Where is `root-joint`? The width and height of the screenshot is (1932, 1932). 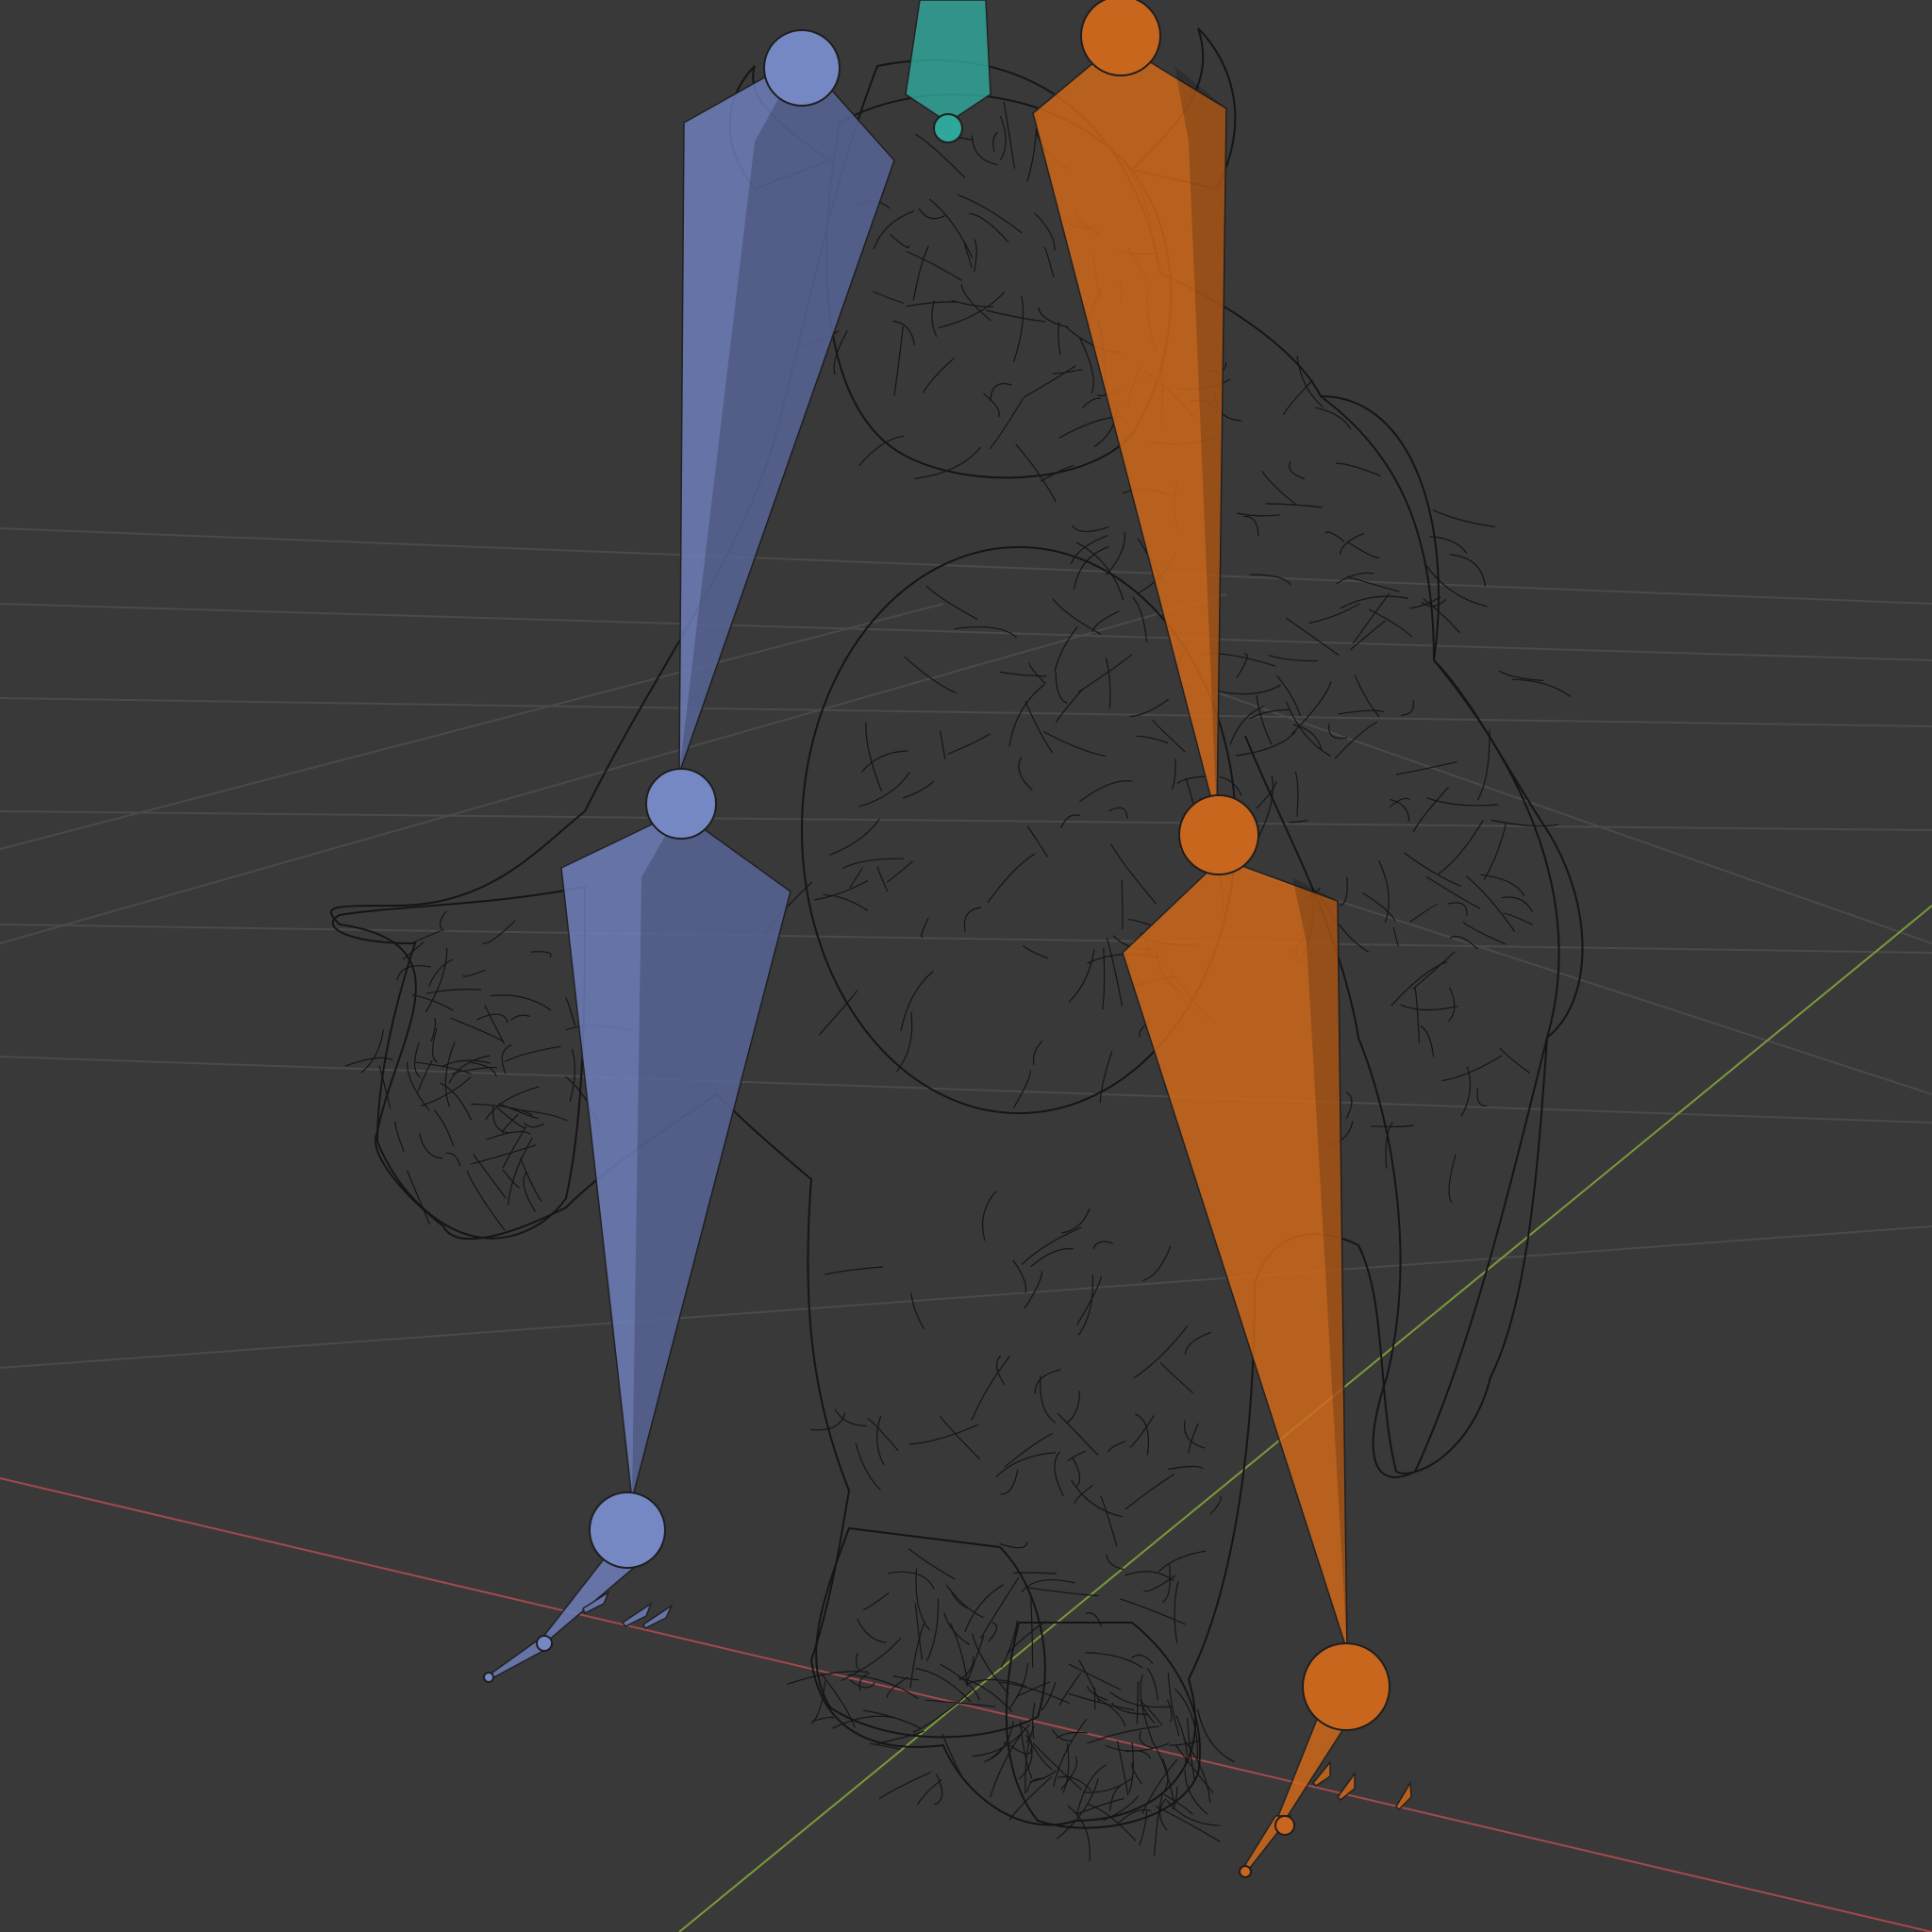 root-joint is located at coordinates (948, 128).